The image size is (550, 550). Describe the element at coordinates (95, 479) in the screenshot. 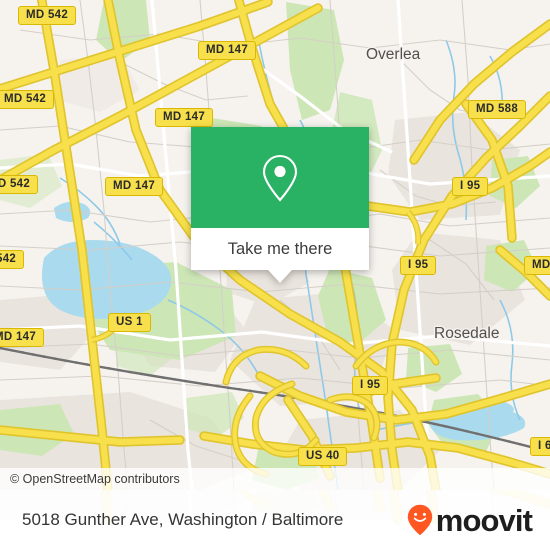

I see `osm-attribution-text: © OpenStreetMap contributors` at that location.